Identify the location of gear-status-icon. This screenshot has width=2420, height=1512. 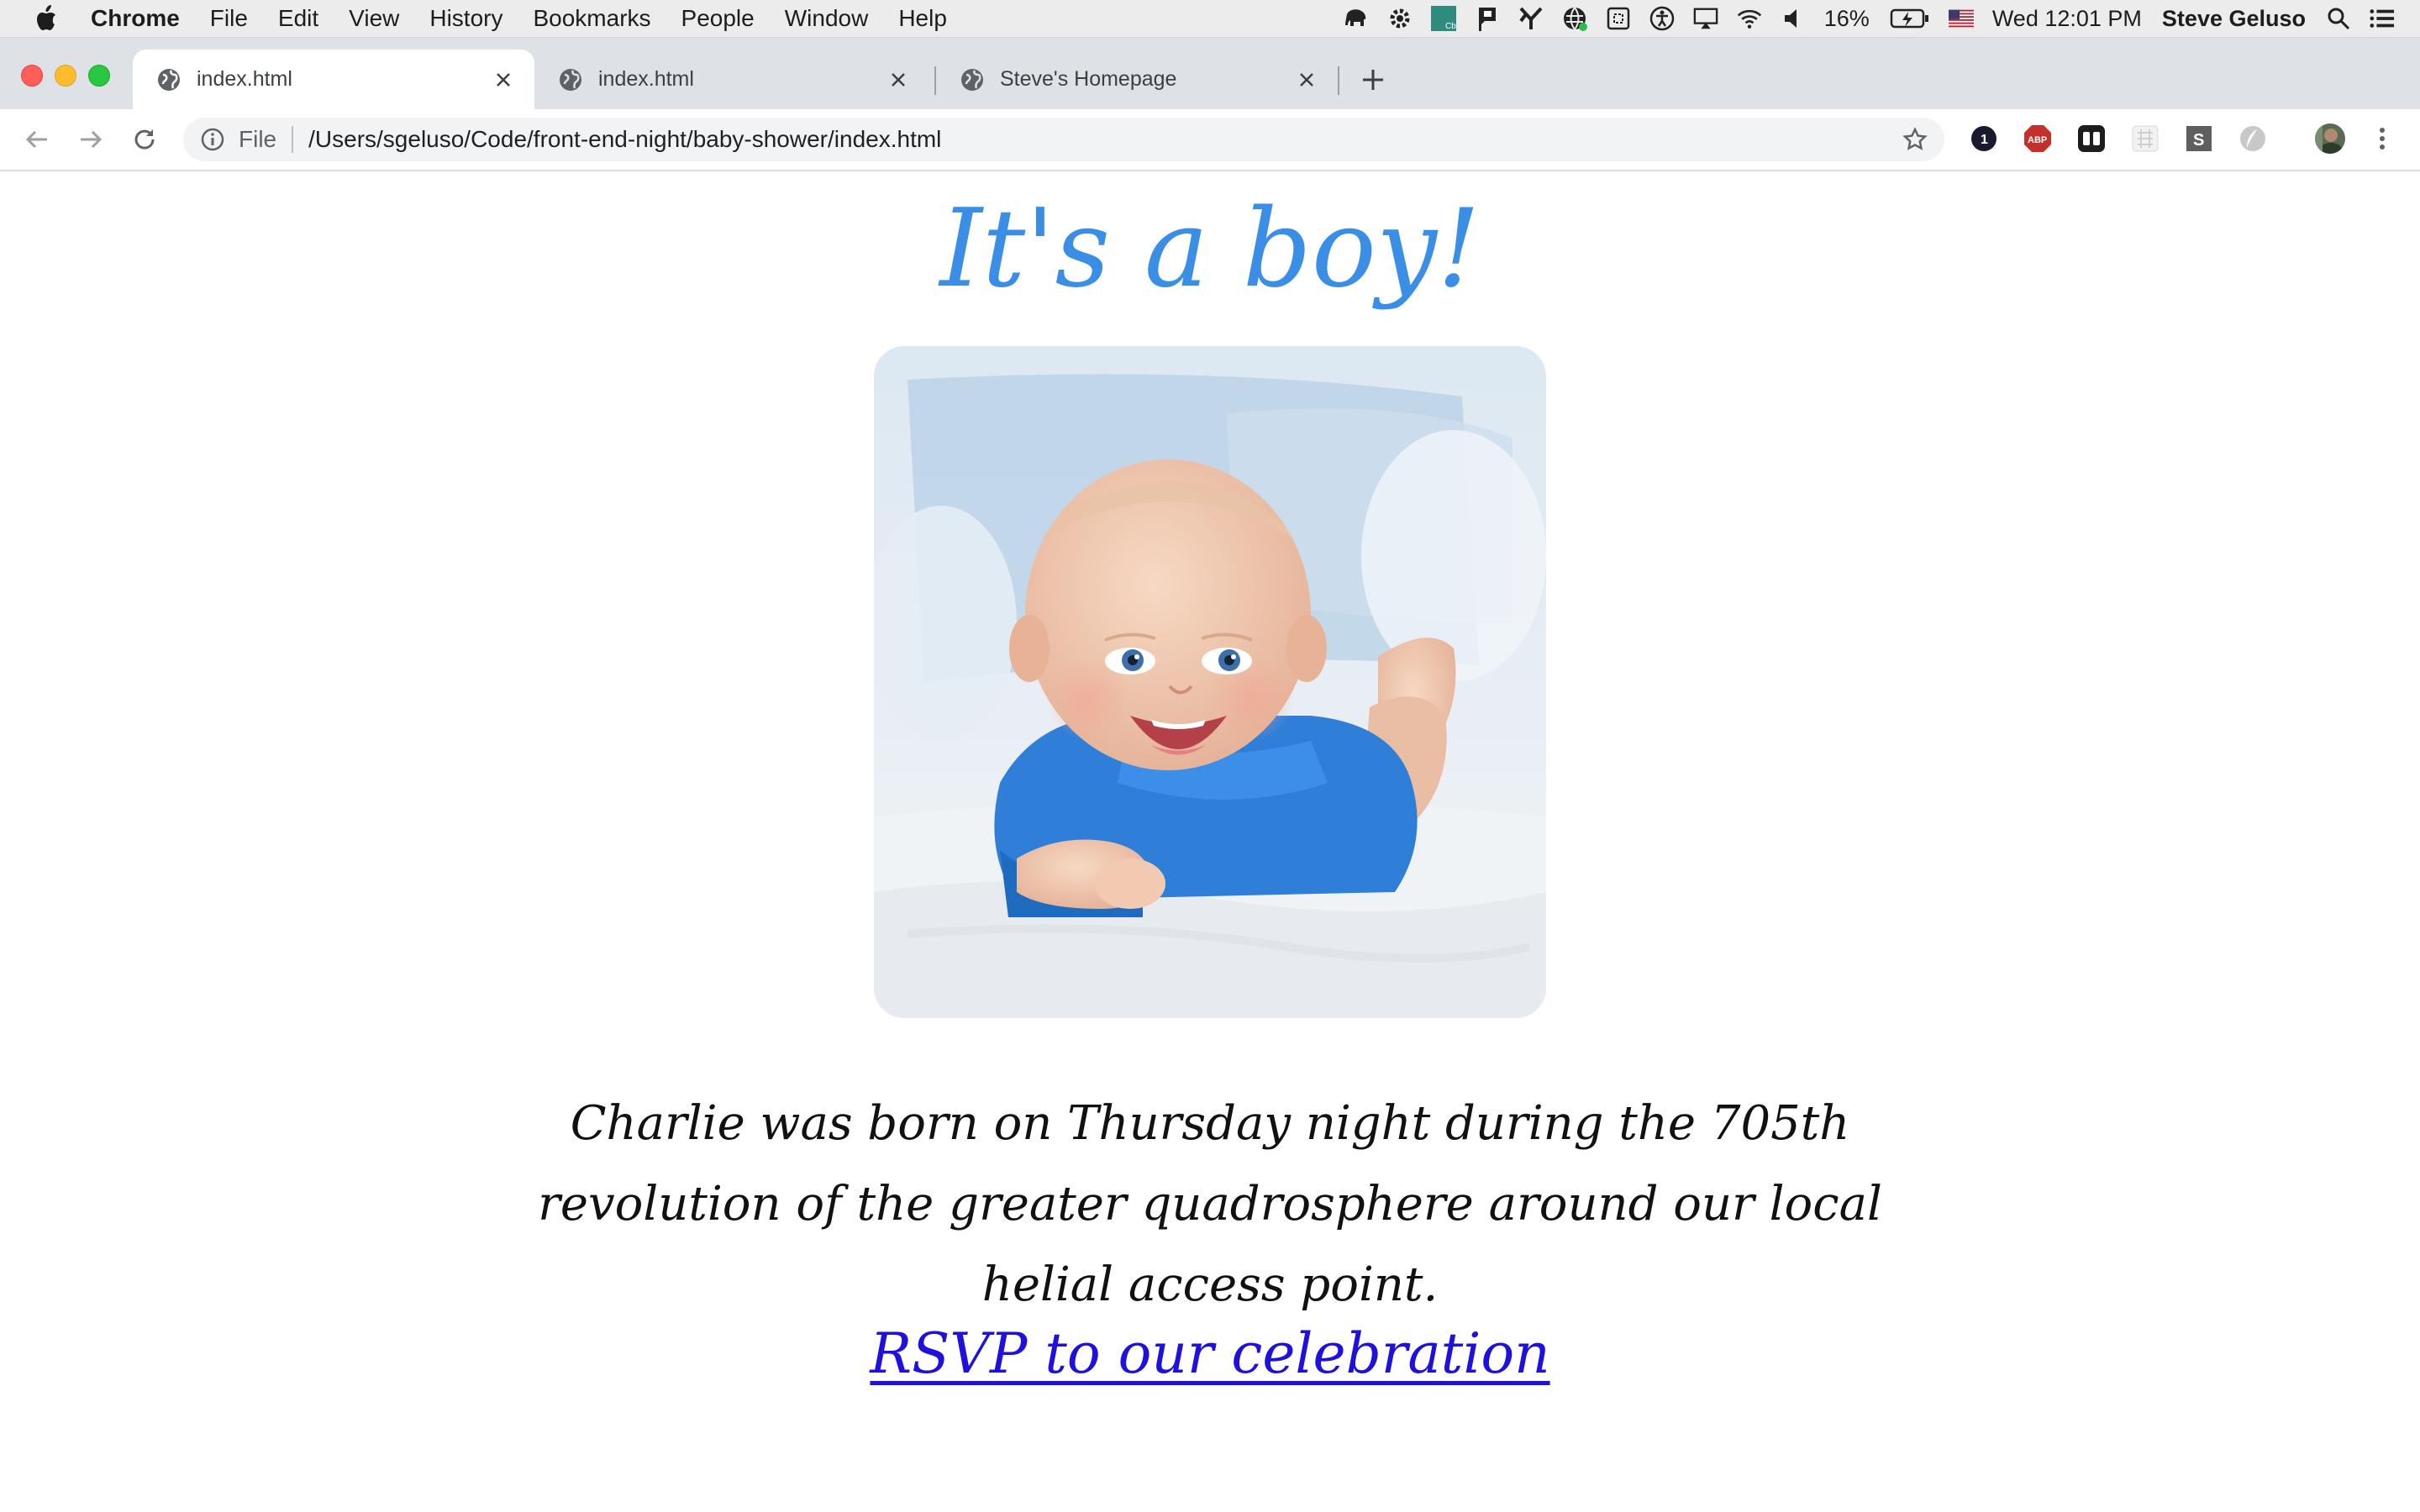
(1400, 18).